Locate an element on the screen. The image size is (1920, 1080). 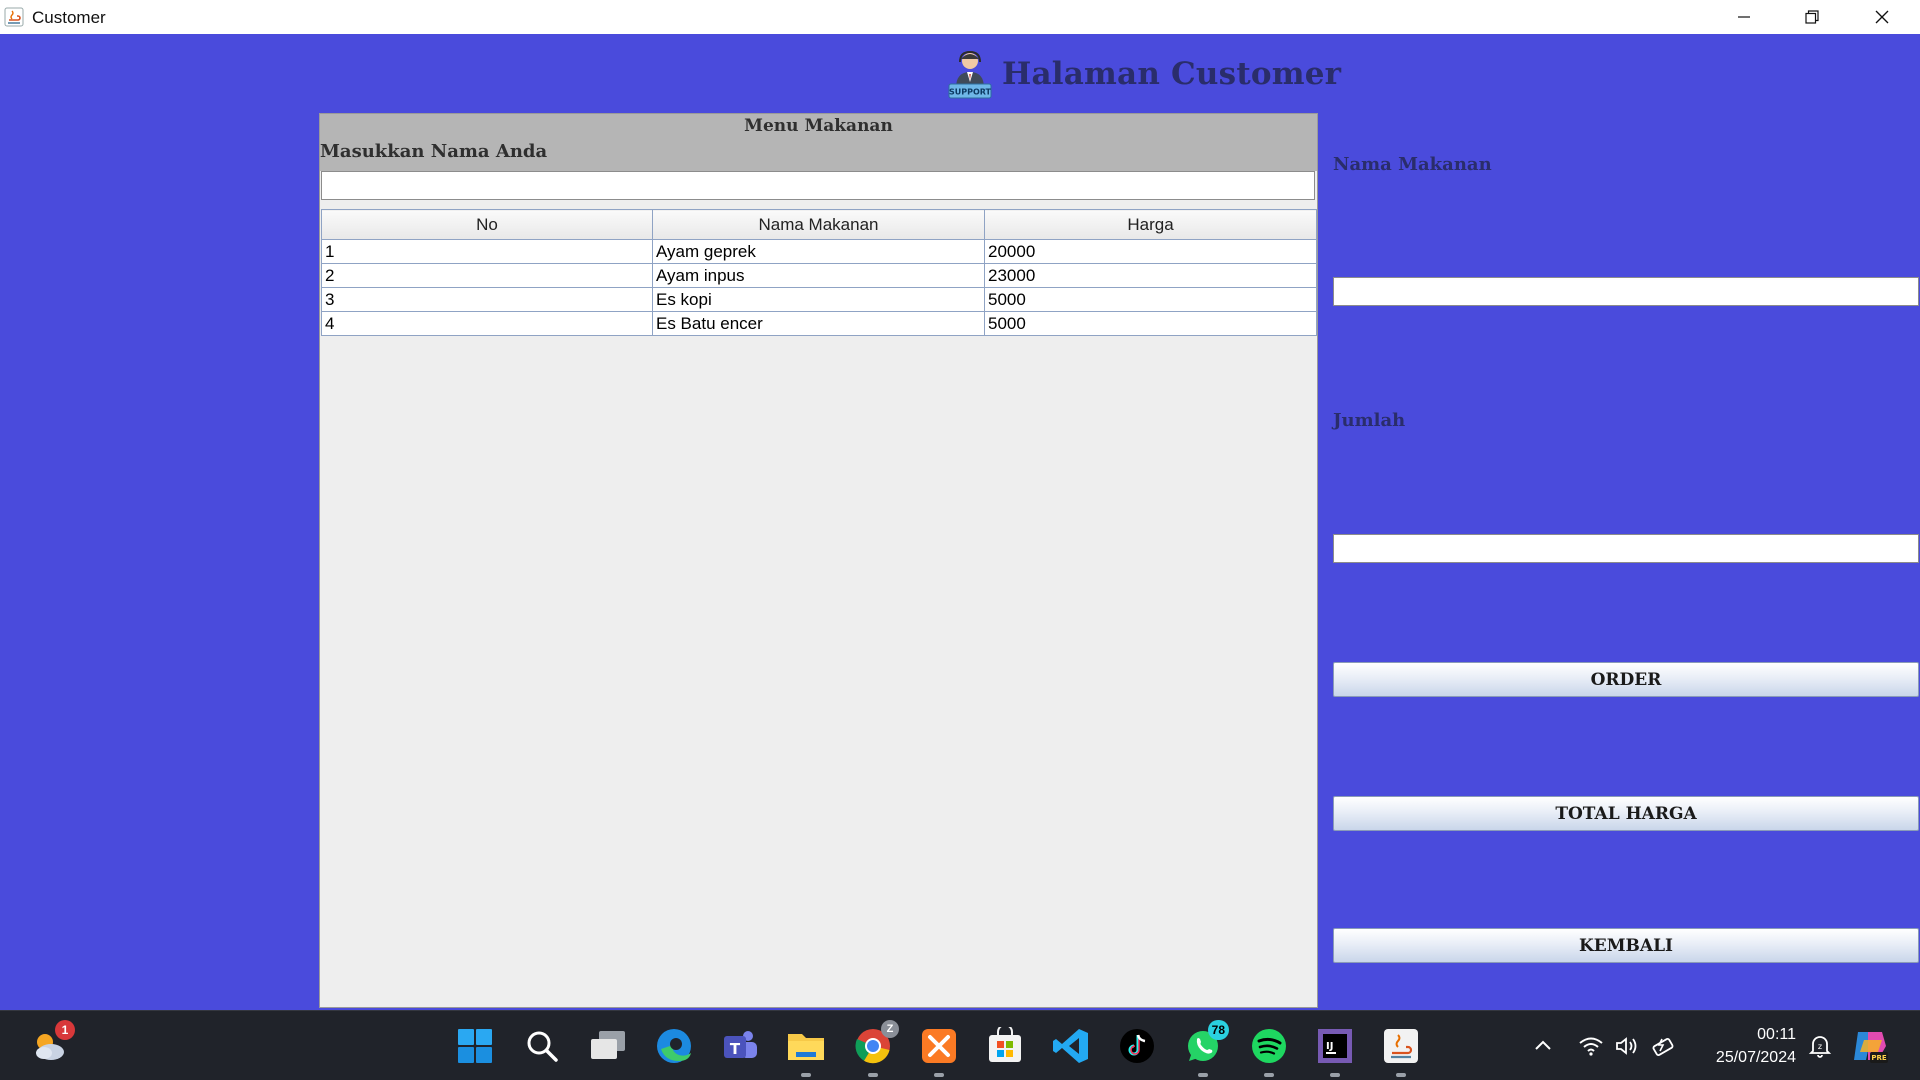
table-row: 2 Ayam inpus 23000 is located at coordinates (819, 275).